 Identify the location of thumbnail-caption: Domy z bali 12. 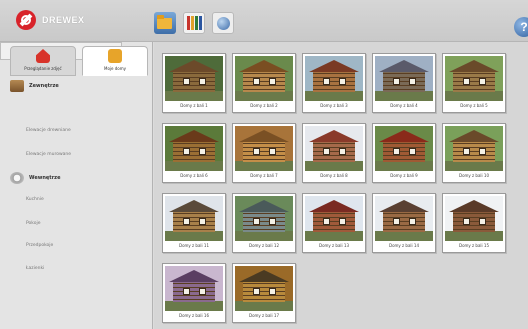
(263, 245).